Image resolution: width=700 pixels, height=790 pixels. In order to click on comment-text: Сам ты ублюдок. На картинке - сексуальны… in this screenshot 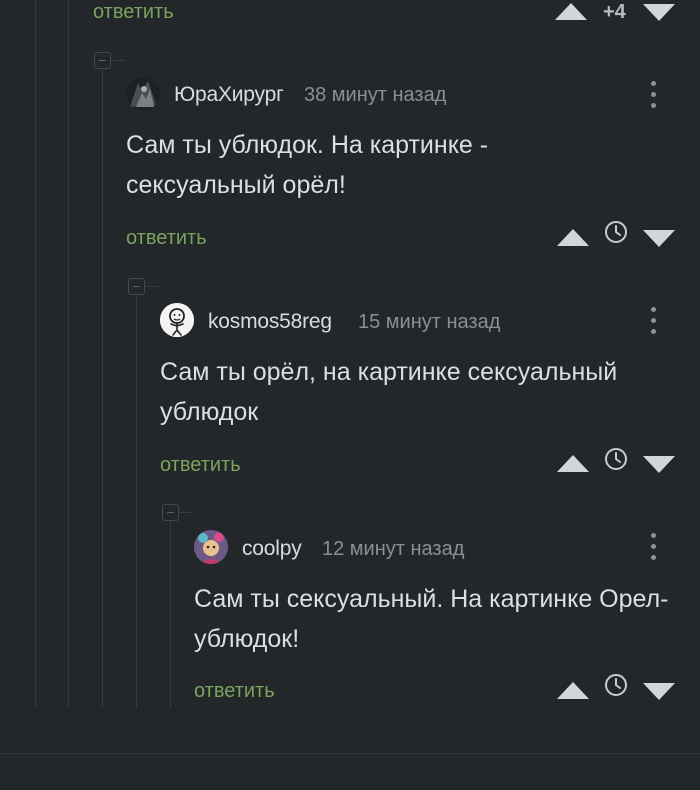, I will do `click(307, 165)`.